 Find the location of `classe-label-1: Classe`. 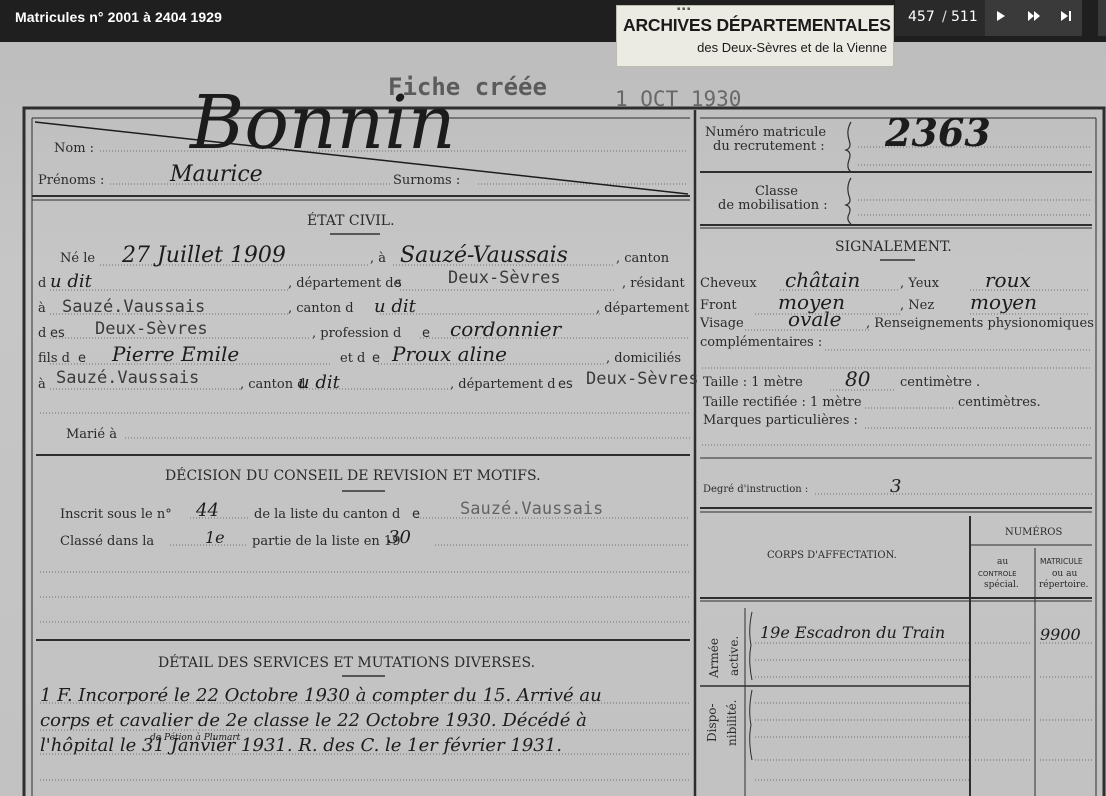

classe-label-1: Classe is located at coordinates (776, 191).